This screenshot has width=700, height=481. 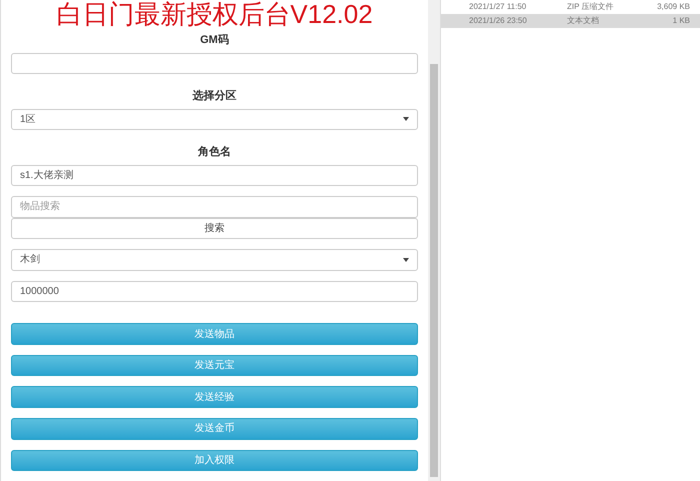 I want to click on file-date: 2021/1/27 11:50, so click(x=498, y=7).